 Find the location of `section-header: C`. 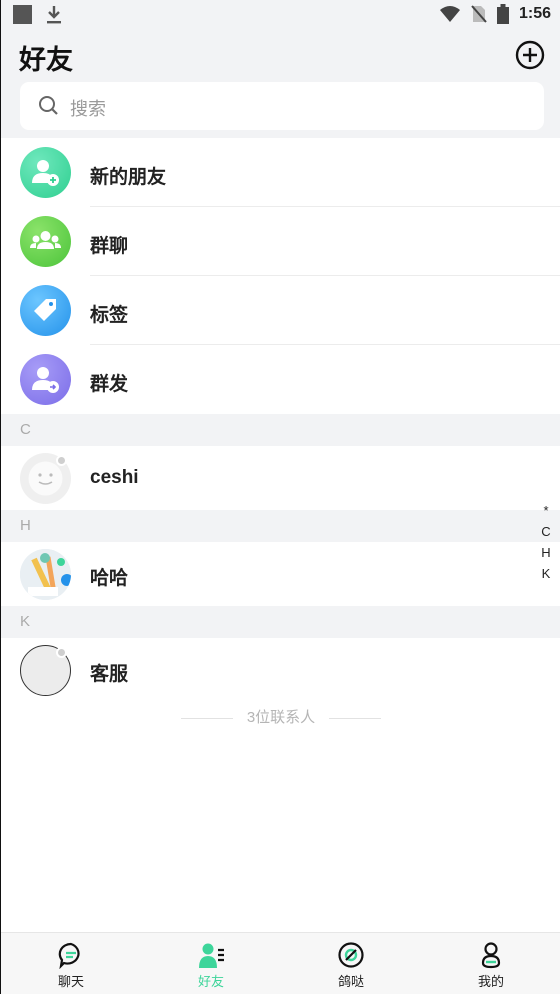

section-header: C is located at coordinates (280, 430).